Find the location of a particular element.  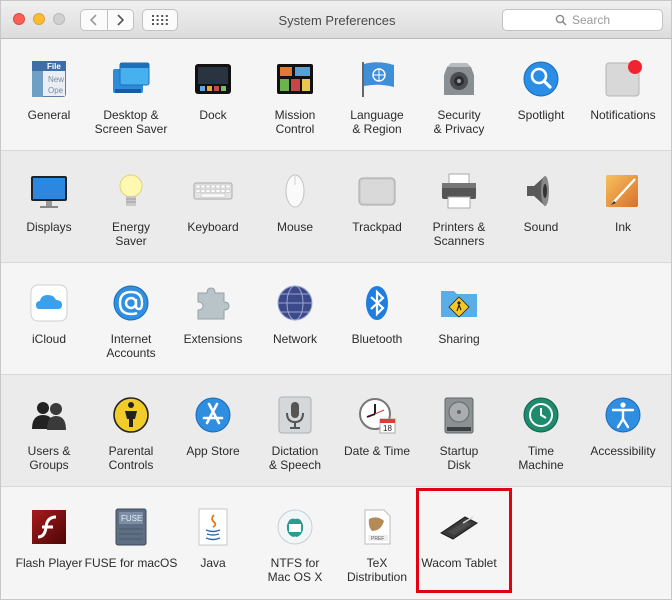

pane-time-machine: Time Machine is located at coordinates (541, 429).